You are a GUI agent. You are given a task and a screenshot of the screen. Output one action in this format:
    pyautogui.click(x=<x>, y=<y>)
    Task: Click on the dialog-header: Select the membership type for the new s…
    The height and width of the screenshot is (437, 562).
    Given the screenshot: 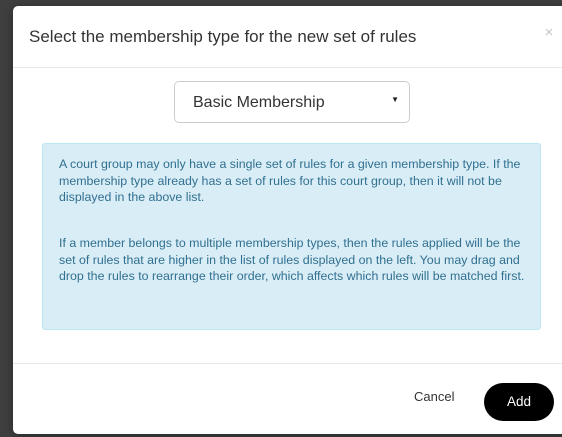 What is the action you would take?
    pyautogui.click(x=287, y=37)
    